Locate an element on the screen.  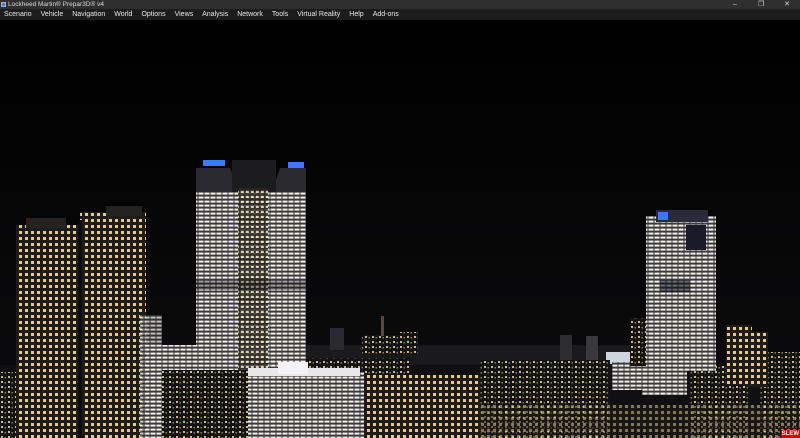
menu-world: World is located at coordinates (123, 14).